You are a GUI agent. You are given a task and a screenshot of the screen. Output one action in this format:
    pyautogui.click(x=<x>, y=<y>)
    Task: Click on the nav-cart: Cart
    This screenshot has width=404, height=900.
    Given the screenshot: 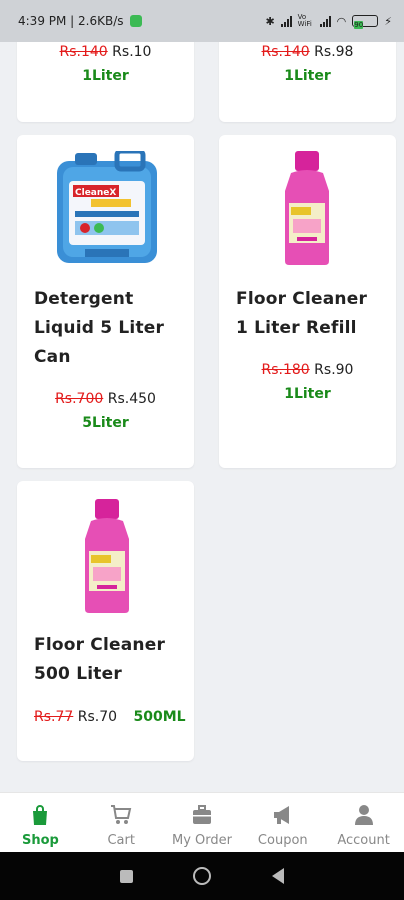 What is the action you would take?
    pyautogui.click(x=121, y=822)
    